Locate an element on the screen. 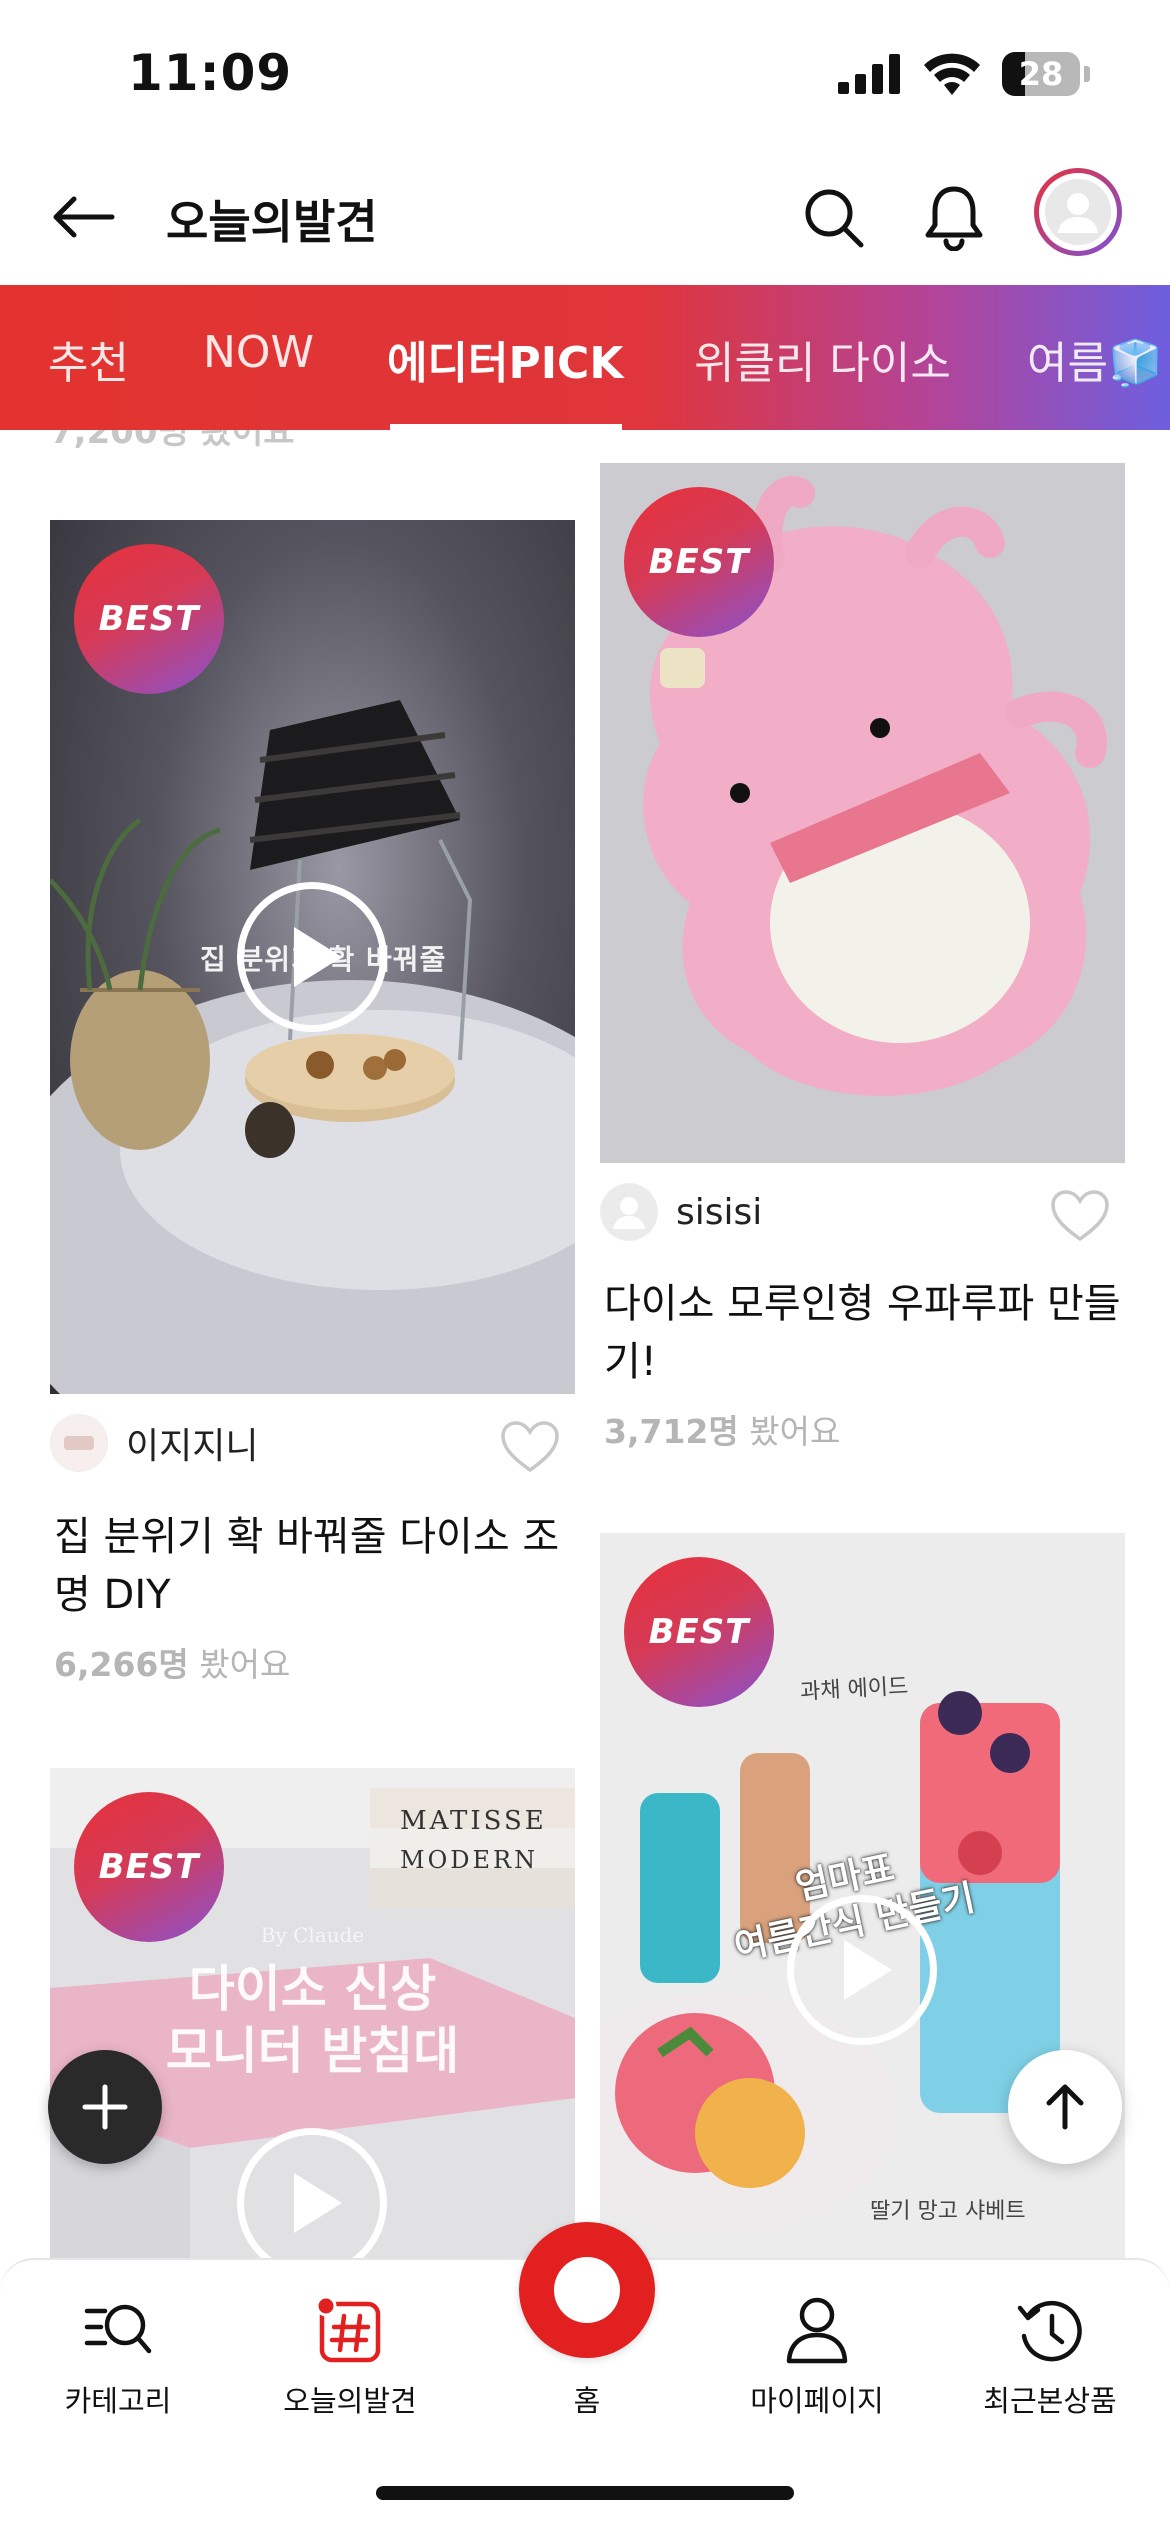 The width and height of the screenshot is (1170, 2532). handwritten-note: 딸기 망고 샤베트 is located at coordinates (948, 2211).